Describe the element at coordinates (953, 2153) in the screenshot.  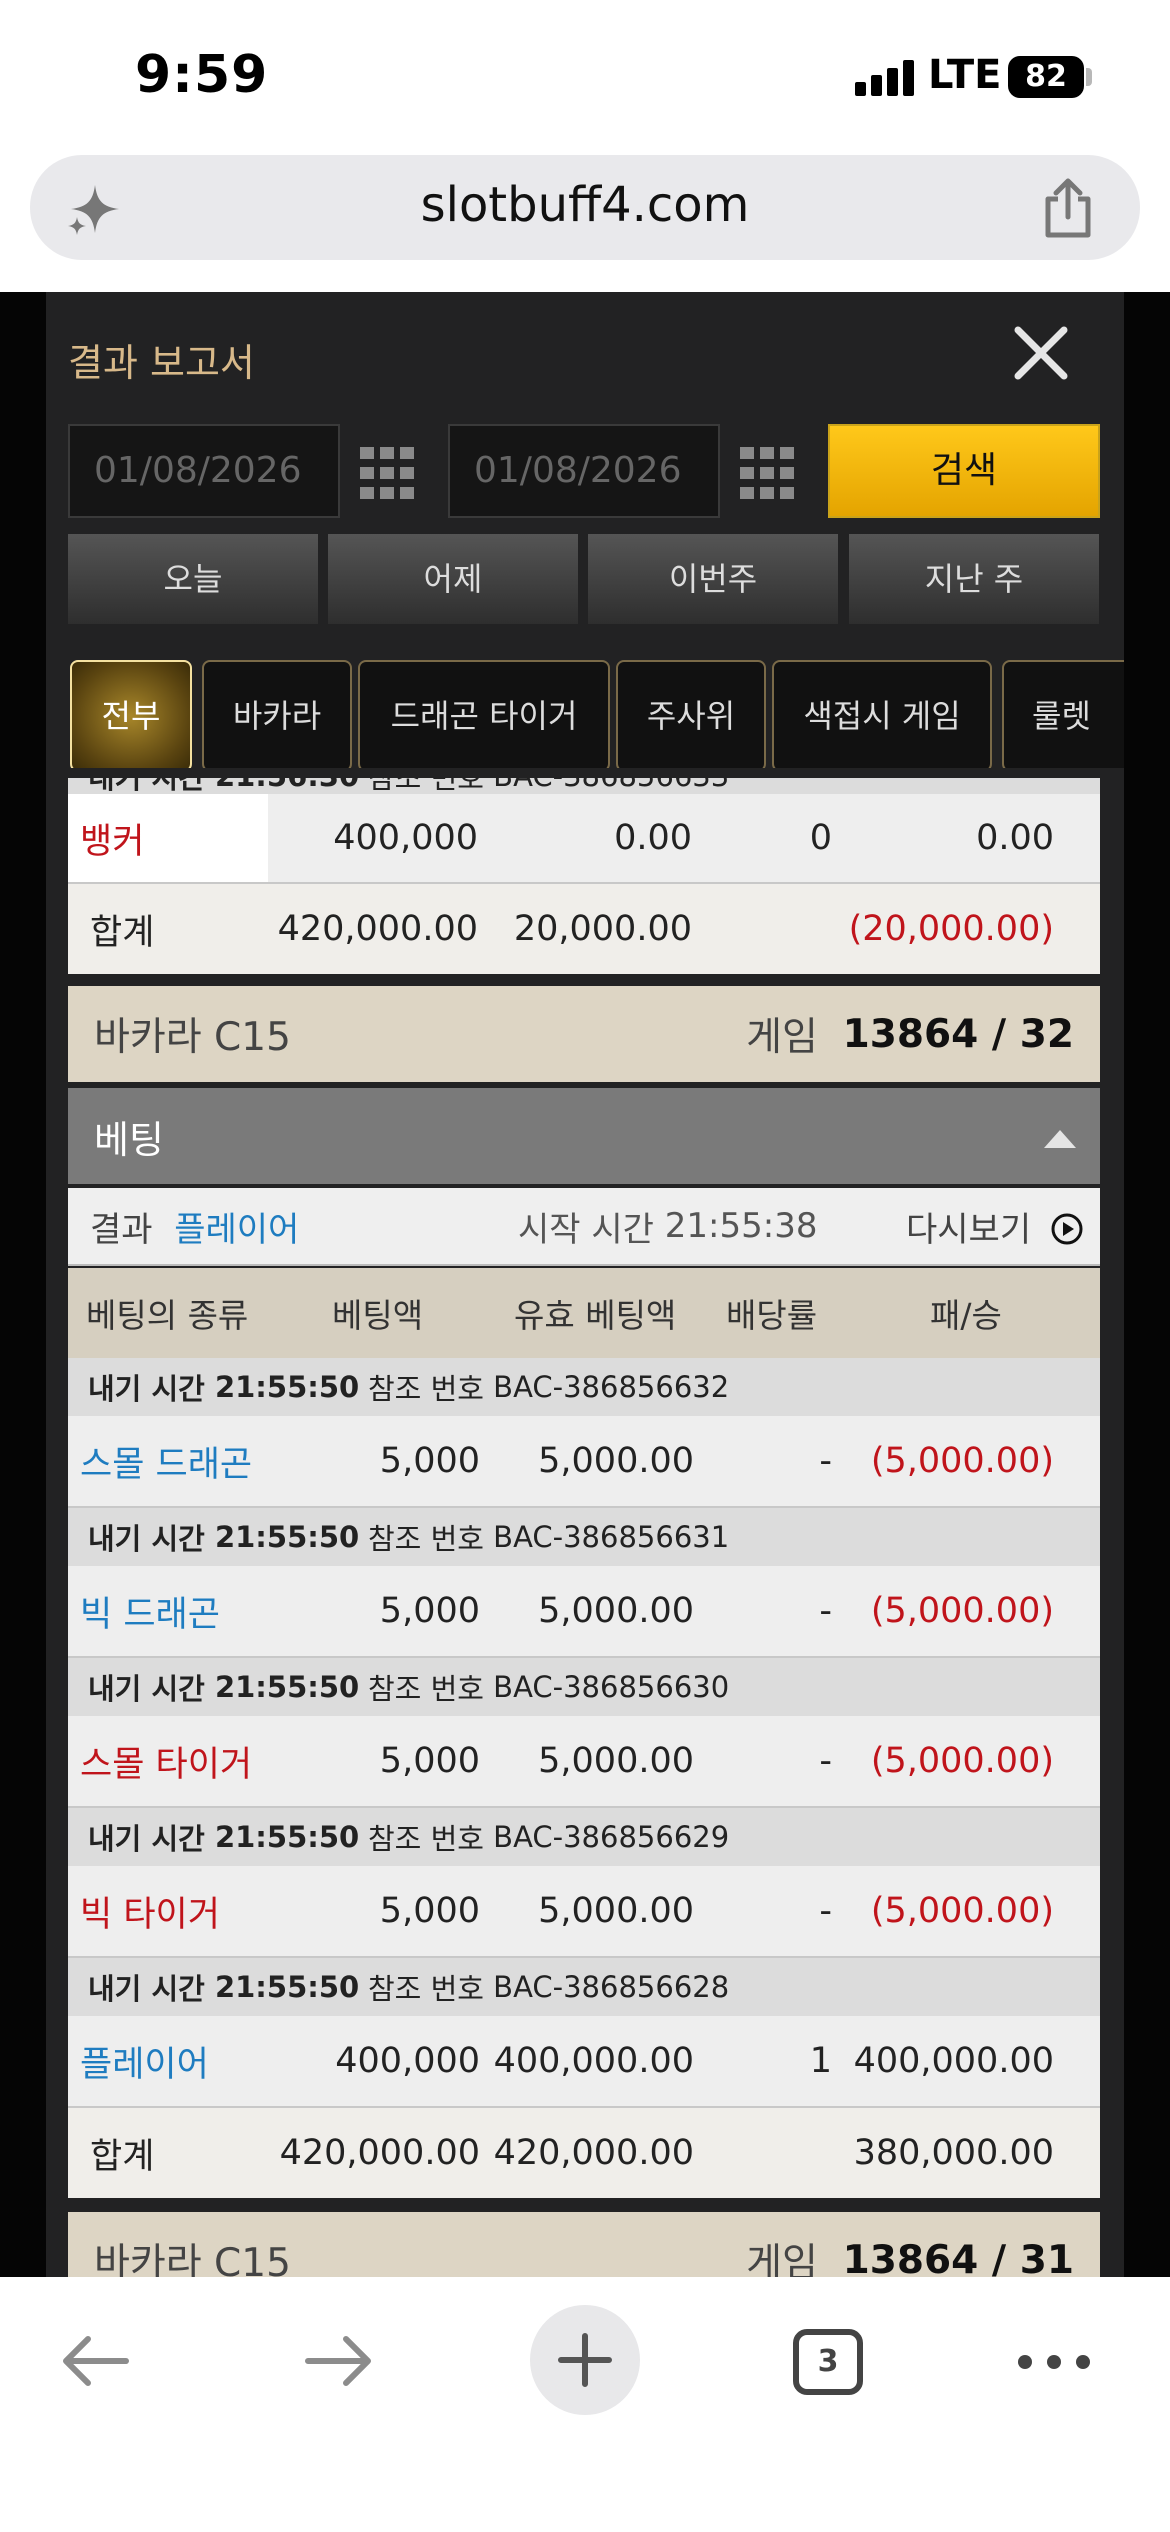
I see `total-win-loss: 380,000.00` at that location.